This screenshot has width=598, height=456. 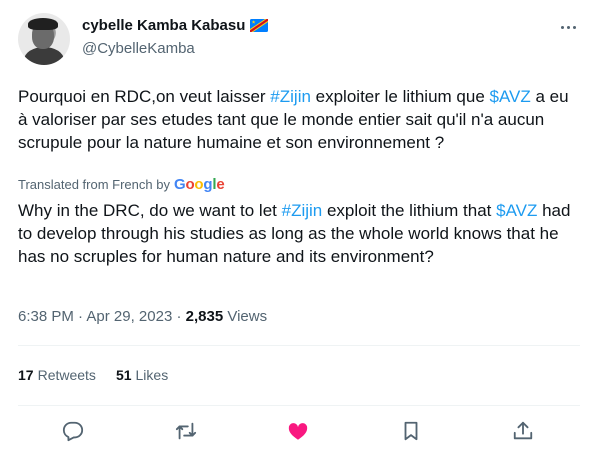 I want to click on likes-stat: 51 Likes, so click(x=142, y=375).